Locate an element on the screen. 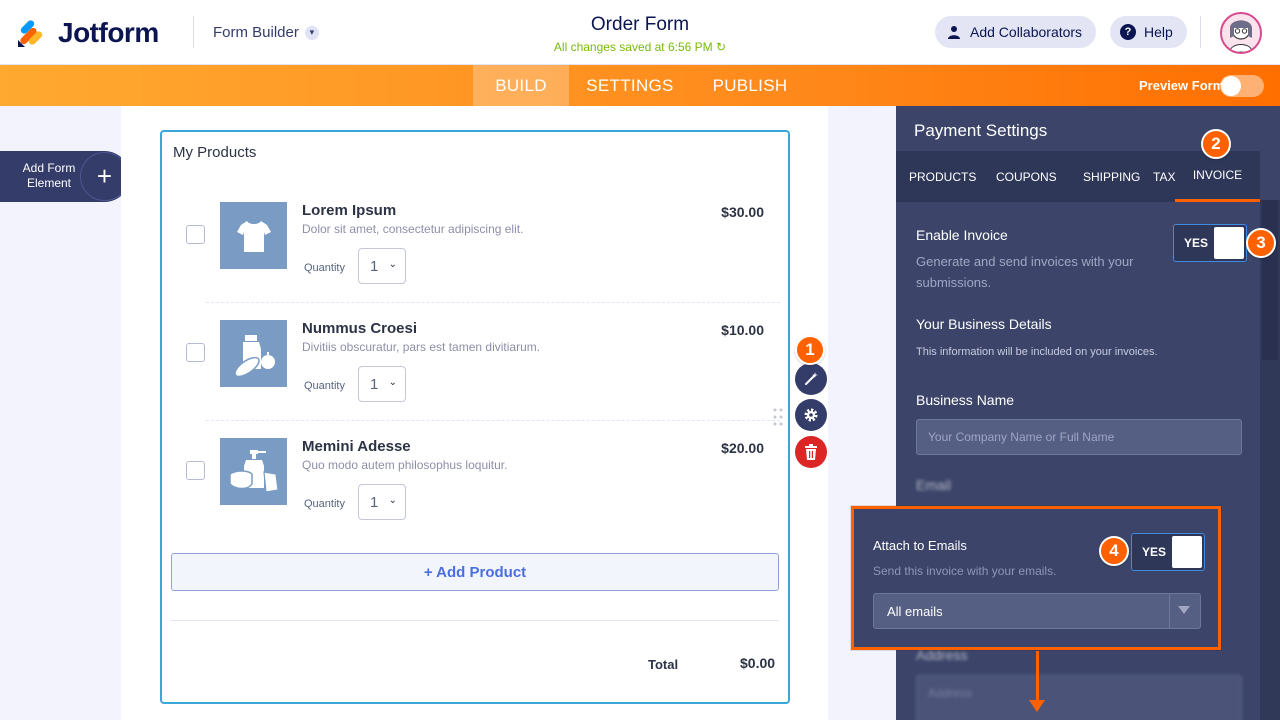  magic-wand-button is located at coordinates (811, 379).